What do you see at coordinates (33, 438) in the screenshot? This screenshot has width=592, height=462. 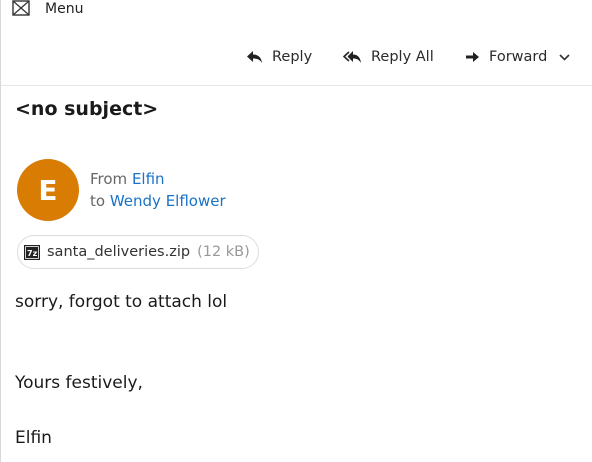 I see `body-line-3: Elfin` at bounding box center [33, 438].